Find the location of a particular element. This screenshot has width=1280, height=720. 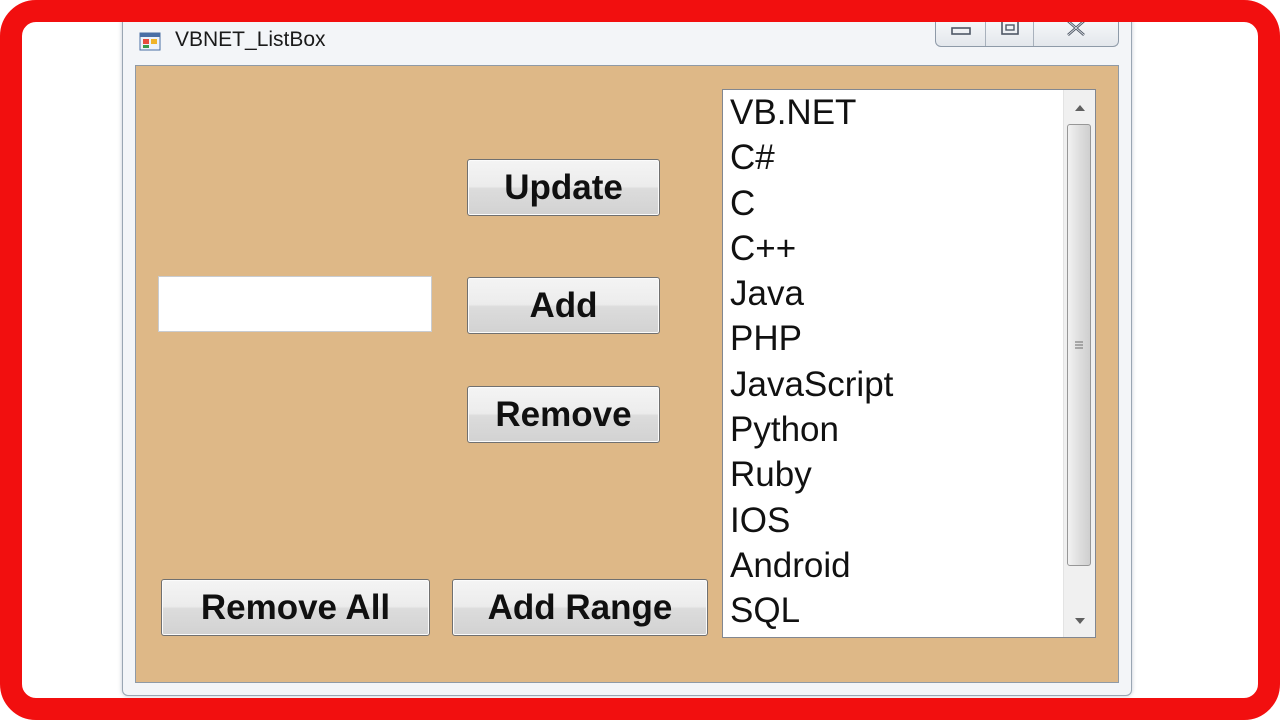

list-item: Android is located at coordinates (893, 565).